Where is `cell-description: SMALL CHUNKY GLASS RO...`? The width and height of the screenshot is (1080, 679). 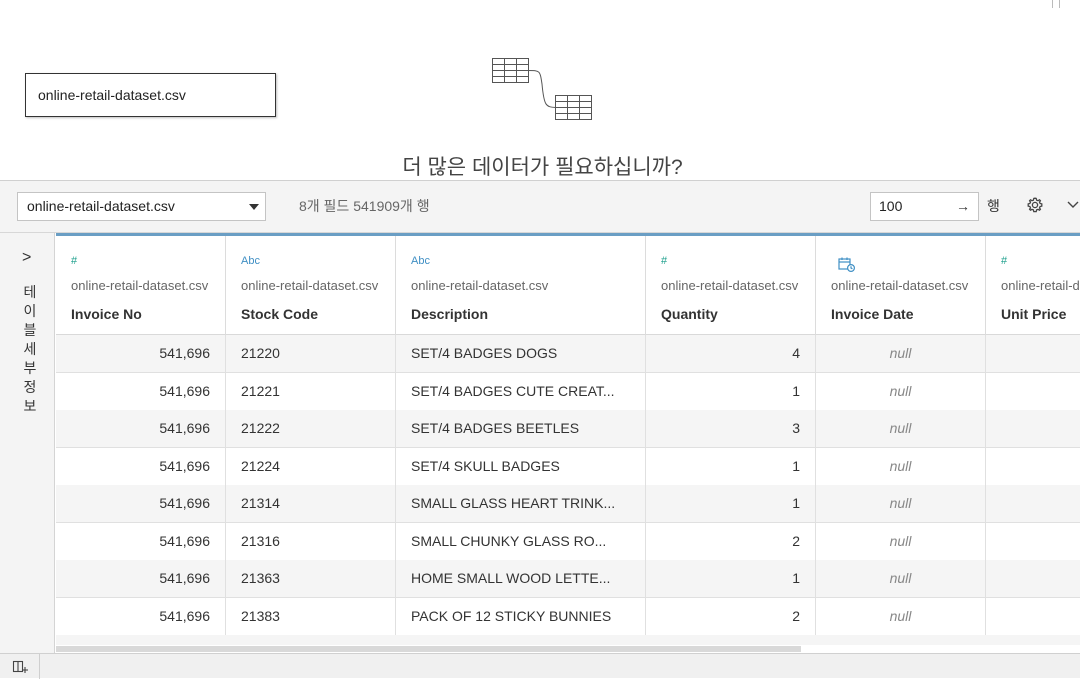
cell-description: SMALL CHUNKY GLASS RO... is located at coordinates (521, 541).